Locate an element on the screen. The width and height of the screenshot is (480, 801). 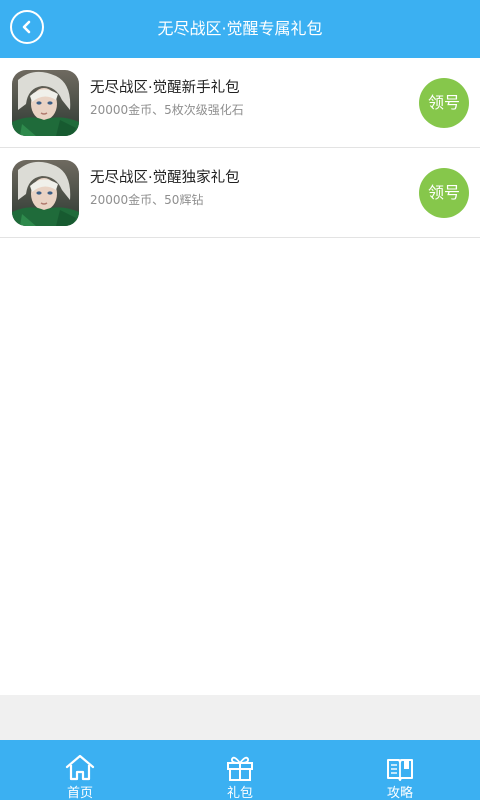
book-icon is located at coordinates (400, 768).